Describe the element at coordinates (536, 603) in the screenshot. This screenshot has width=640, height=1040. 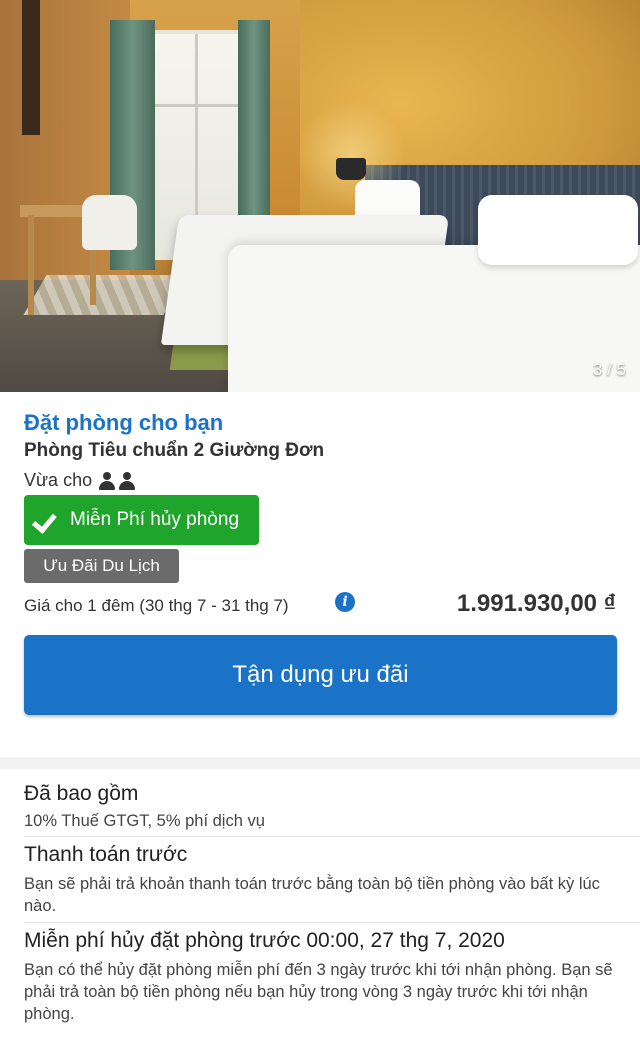
I see `price: 1.991.930,00 ₫` at that location.